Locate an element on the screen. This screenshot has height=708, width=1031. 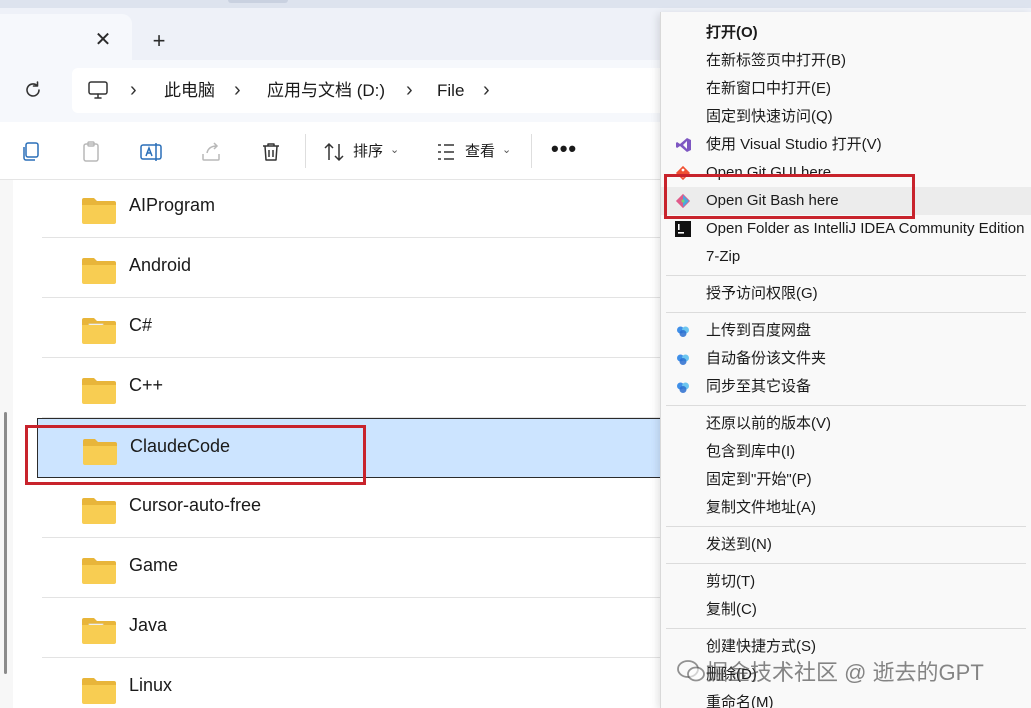
menu-item: 自动备份该文件夹 is located at coordinates (846, 359).